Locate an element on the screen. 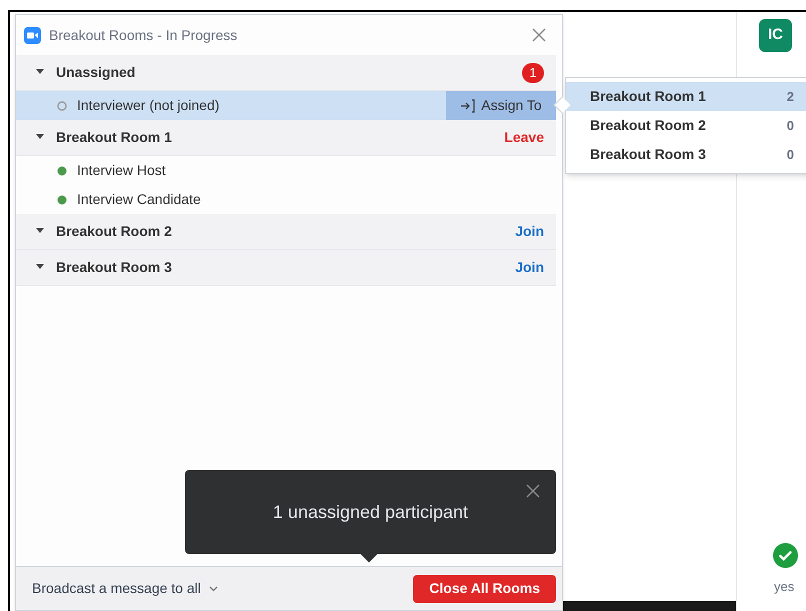 This screenshot has width=806, height=611. avatar: IC is located at coordinates (775, 35).